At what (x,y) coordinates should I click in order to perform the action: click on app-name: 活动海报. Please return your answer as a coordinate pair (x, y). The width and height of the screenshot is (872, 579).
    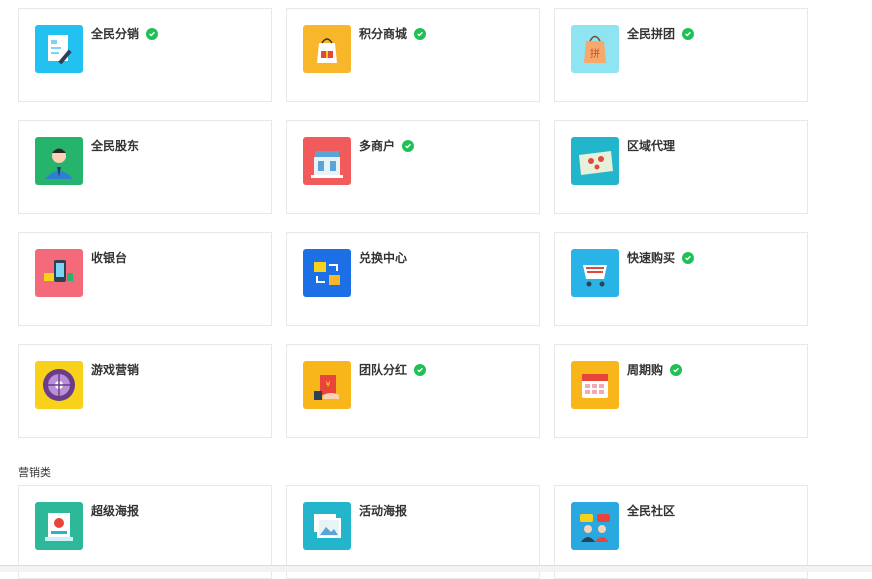
    Looking at the image, I should click on (383, 511).